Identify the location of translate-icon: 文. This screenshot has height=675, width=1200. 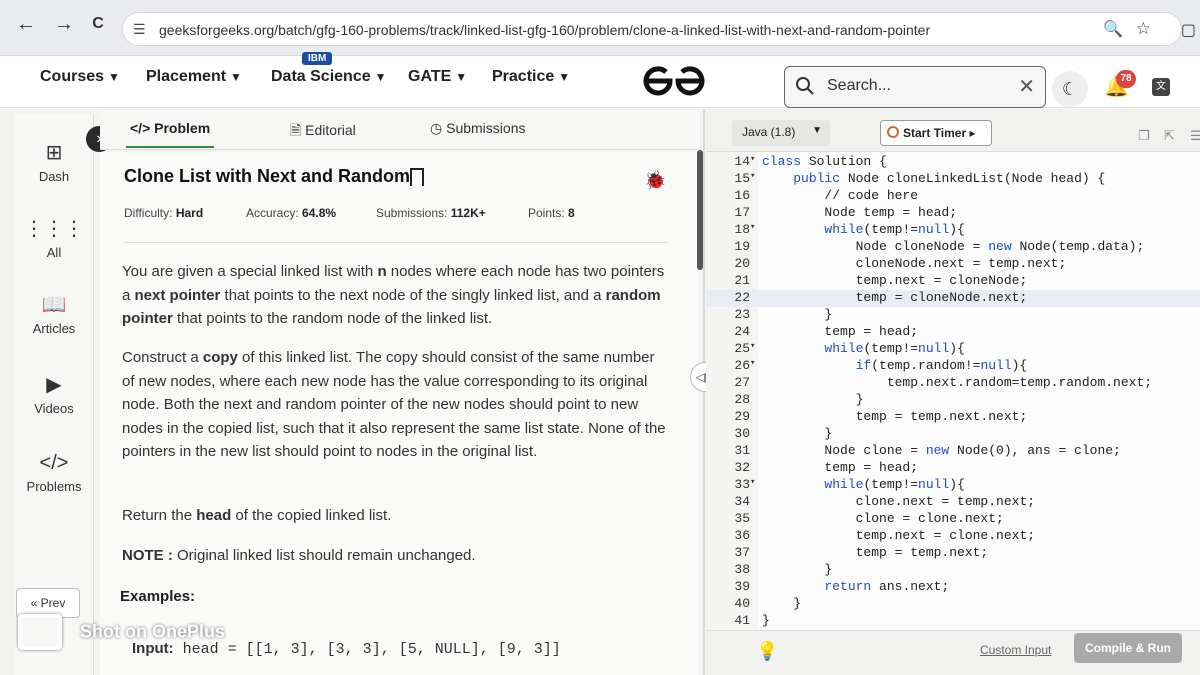
(1161, 87).